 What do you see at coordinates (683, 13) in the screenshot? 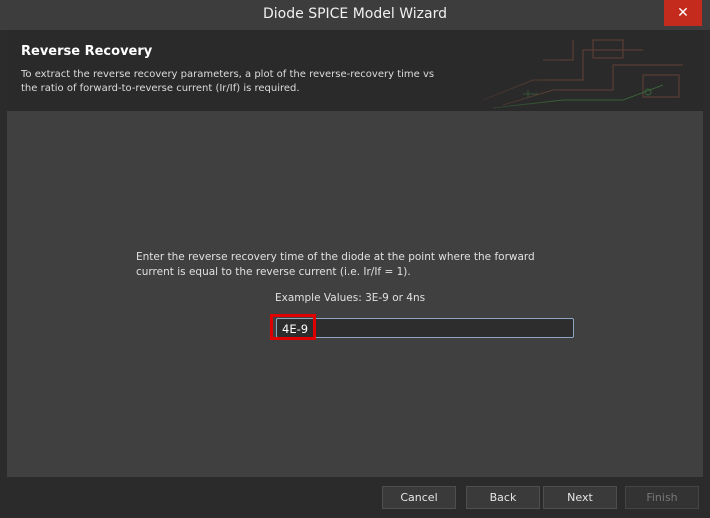
I see `close-button: ✕` at bounding box center [683, 13].